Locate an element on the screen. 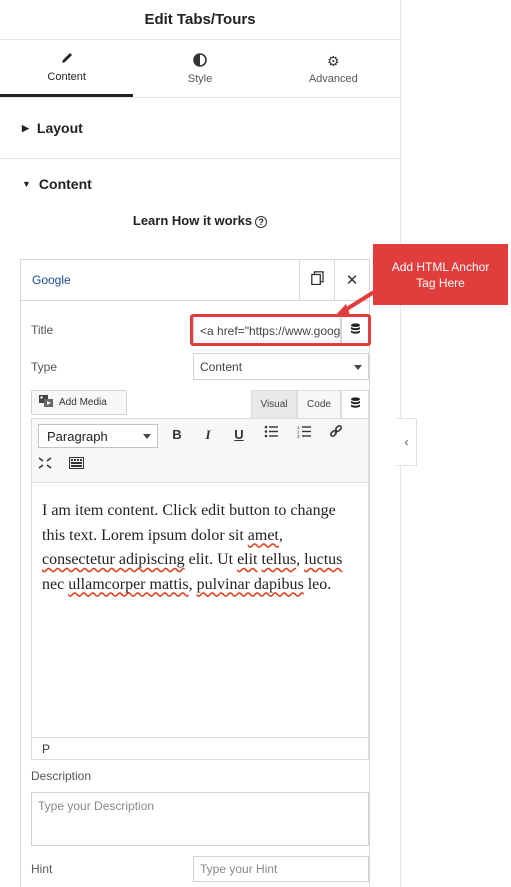 The image size is (511, 887). panel-title: Edit Tabs/Tours is located at coordinates (200, 20).